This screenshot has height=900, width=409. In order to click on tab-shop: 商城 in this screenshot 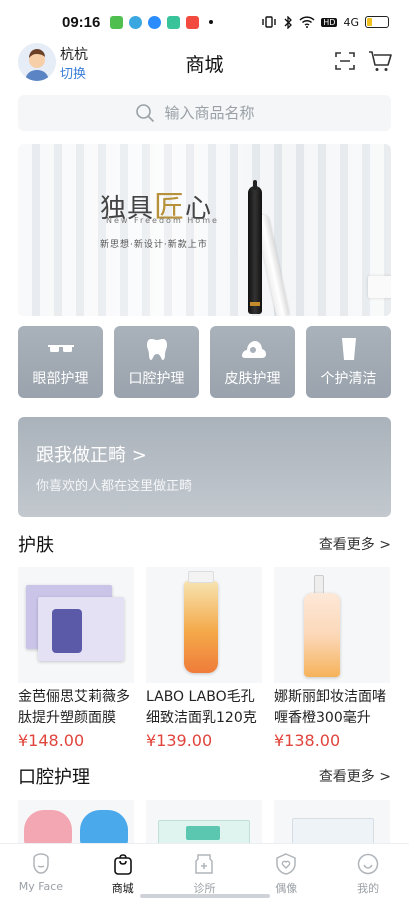, I will do `click(123, 872)`.